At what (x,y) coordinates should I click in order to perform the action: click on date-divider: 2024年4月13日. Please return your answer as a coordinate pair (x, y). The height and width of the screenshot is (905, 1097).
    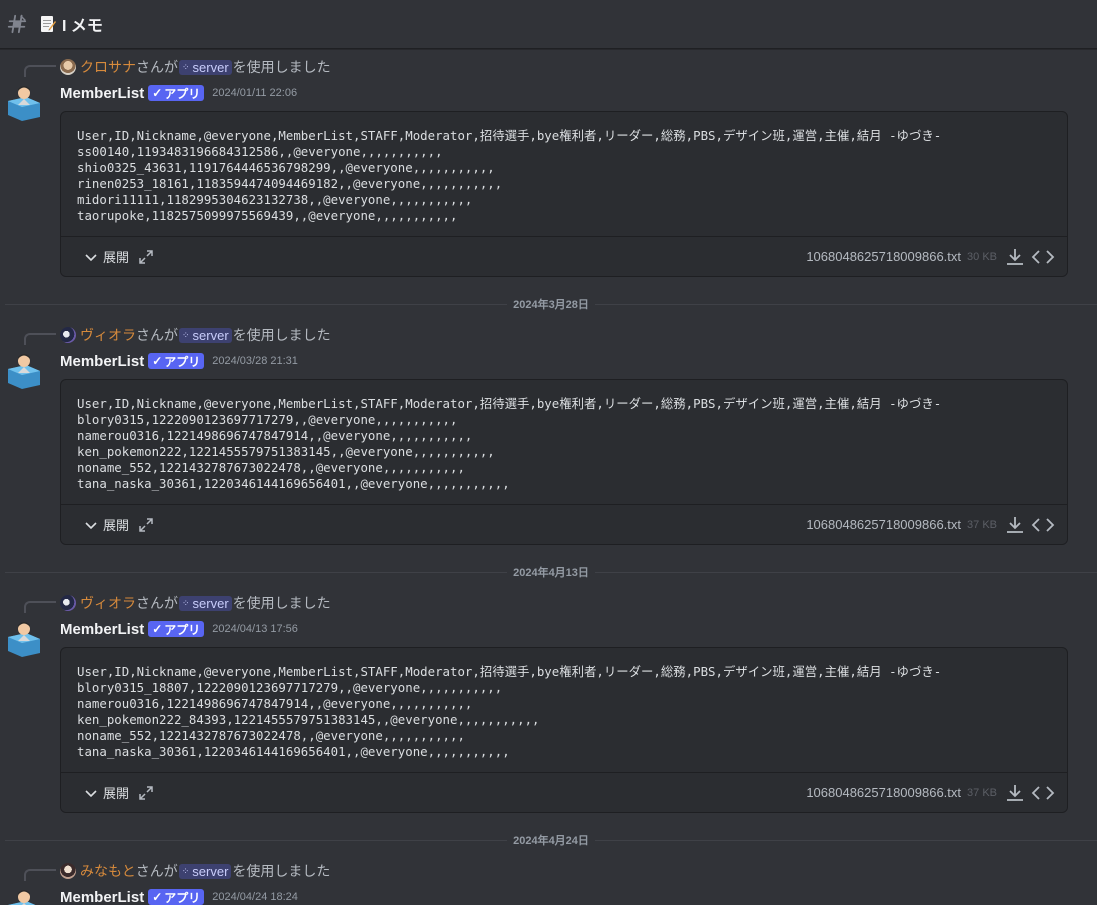
    Looking at the image, I should click on (551, 572).